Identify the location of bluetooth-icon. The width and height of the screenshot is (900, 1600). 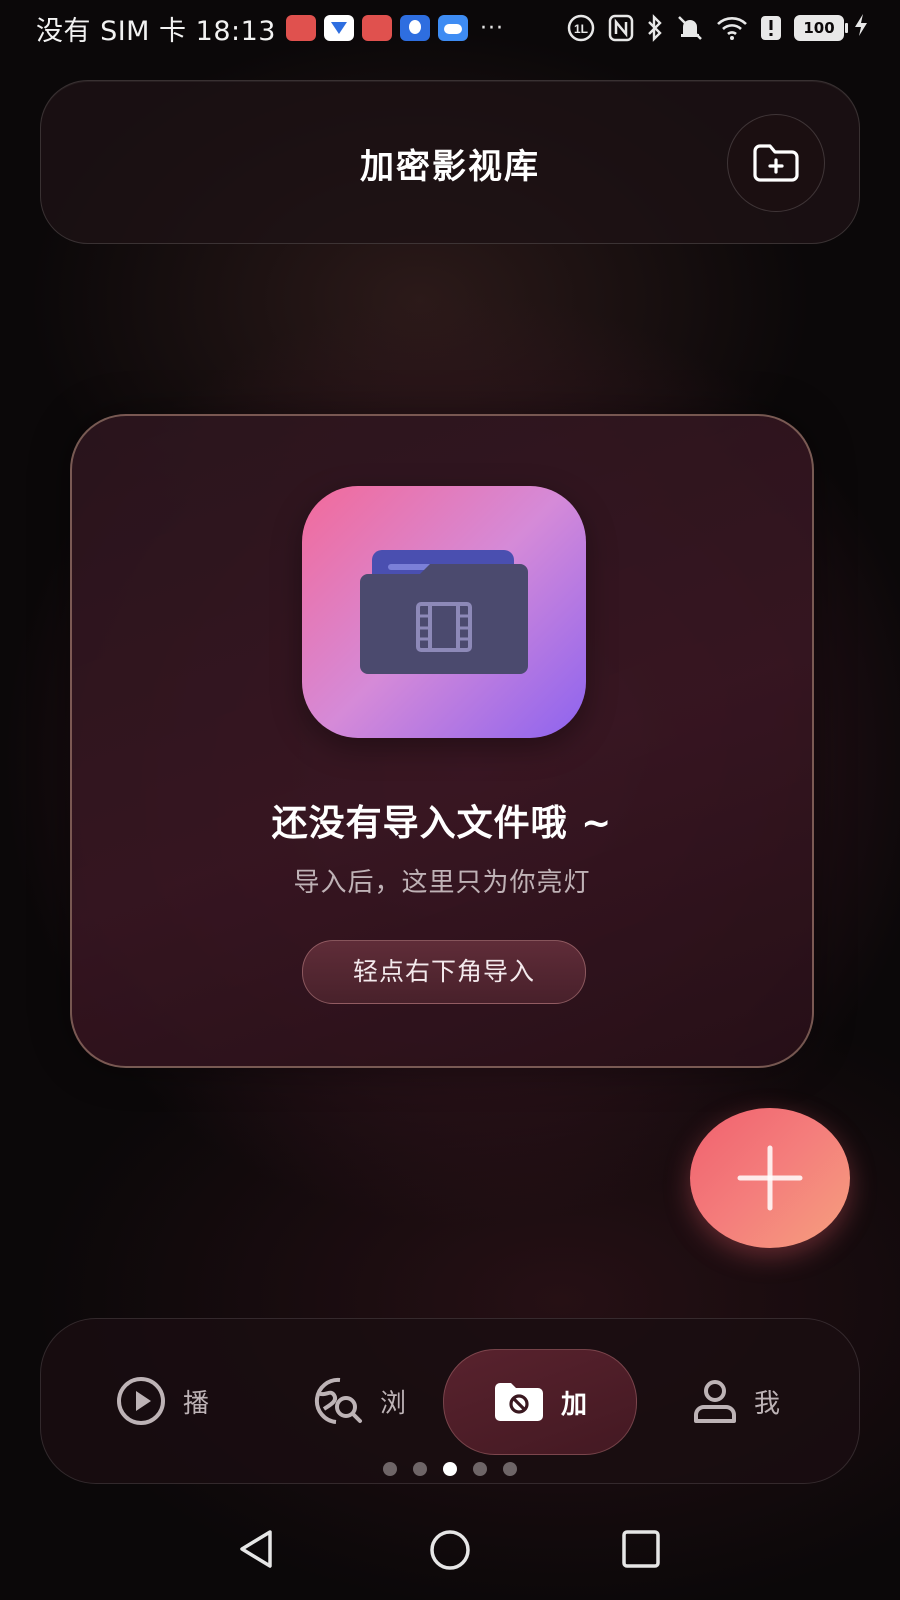
(655, 28).